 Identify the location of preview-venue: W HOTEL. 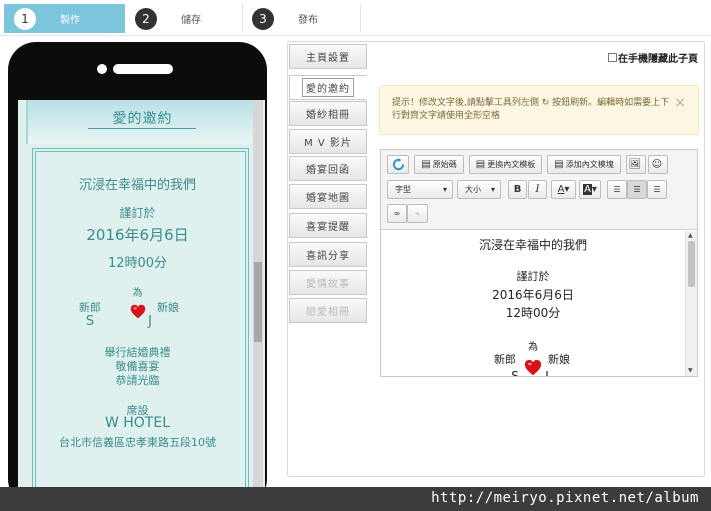
(137, 423).